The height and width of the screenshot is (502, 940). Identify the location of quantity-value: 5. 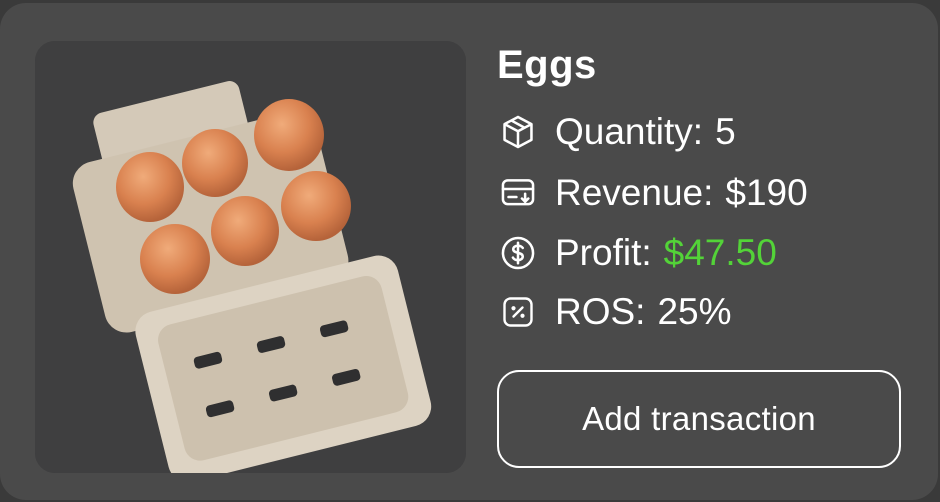
(725, 131).